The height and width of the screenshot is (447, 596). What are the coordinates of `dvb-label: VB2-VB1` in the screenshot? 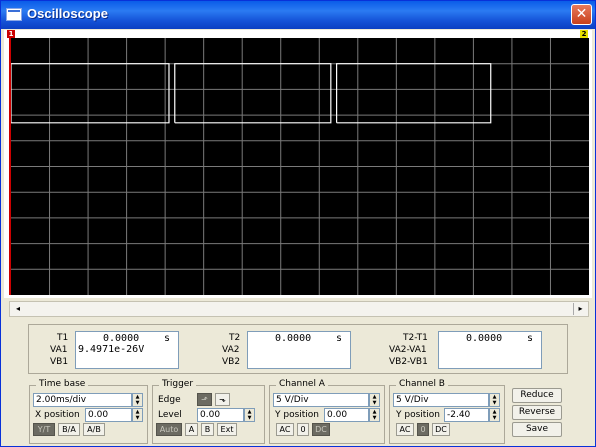 It's located at (408, 362).